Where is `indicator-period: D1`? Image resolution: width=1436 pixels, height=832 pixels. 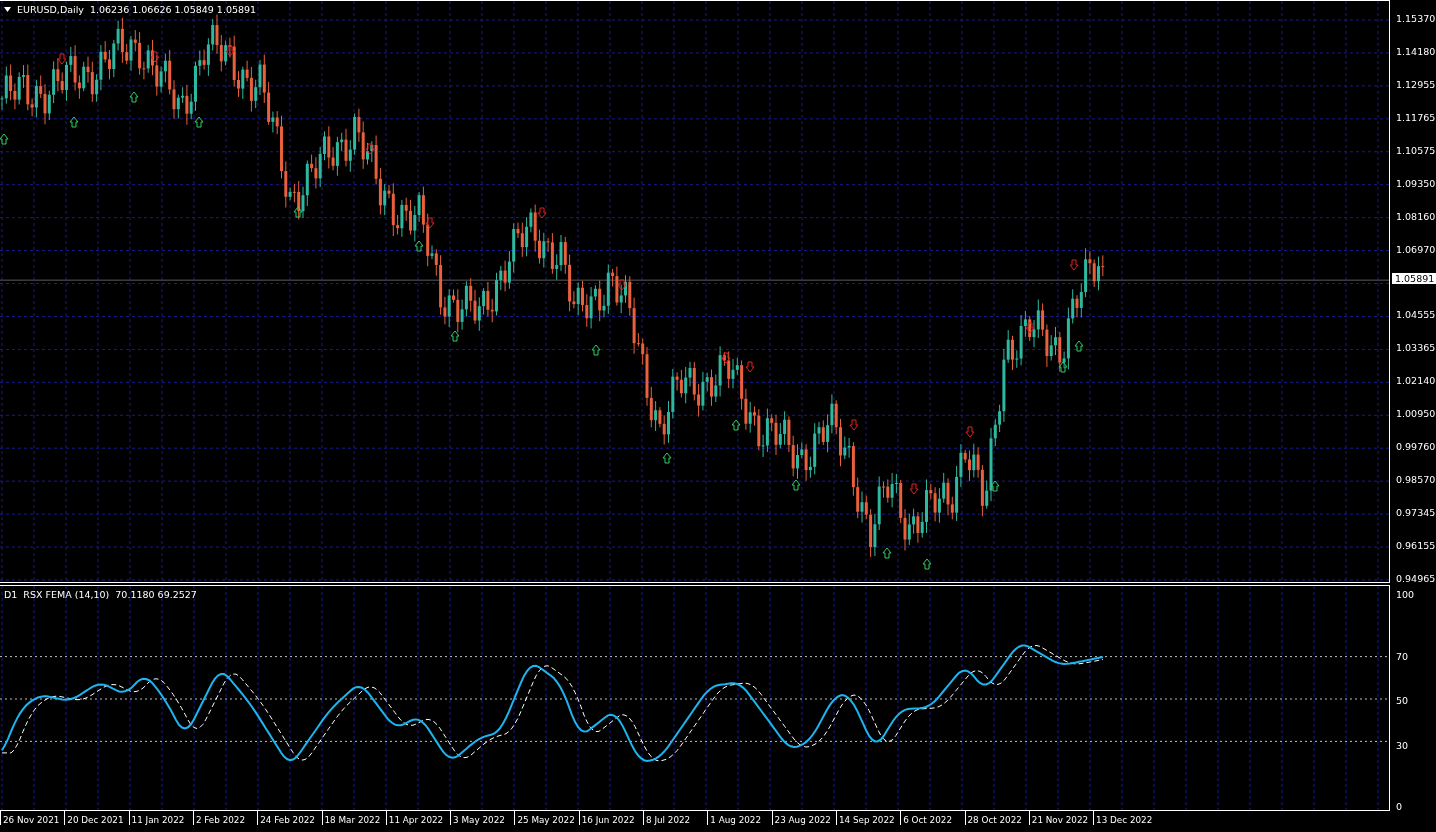 indicator-period: D1 is located at coordinates (11, 594).